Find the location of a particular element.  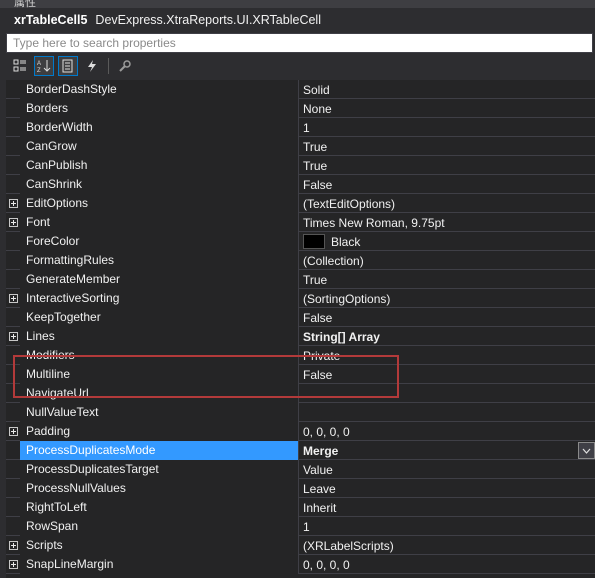

property-row: CanGrow True is located at coordinates (300, 146).